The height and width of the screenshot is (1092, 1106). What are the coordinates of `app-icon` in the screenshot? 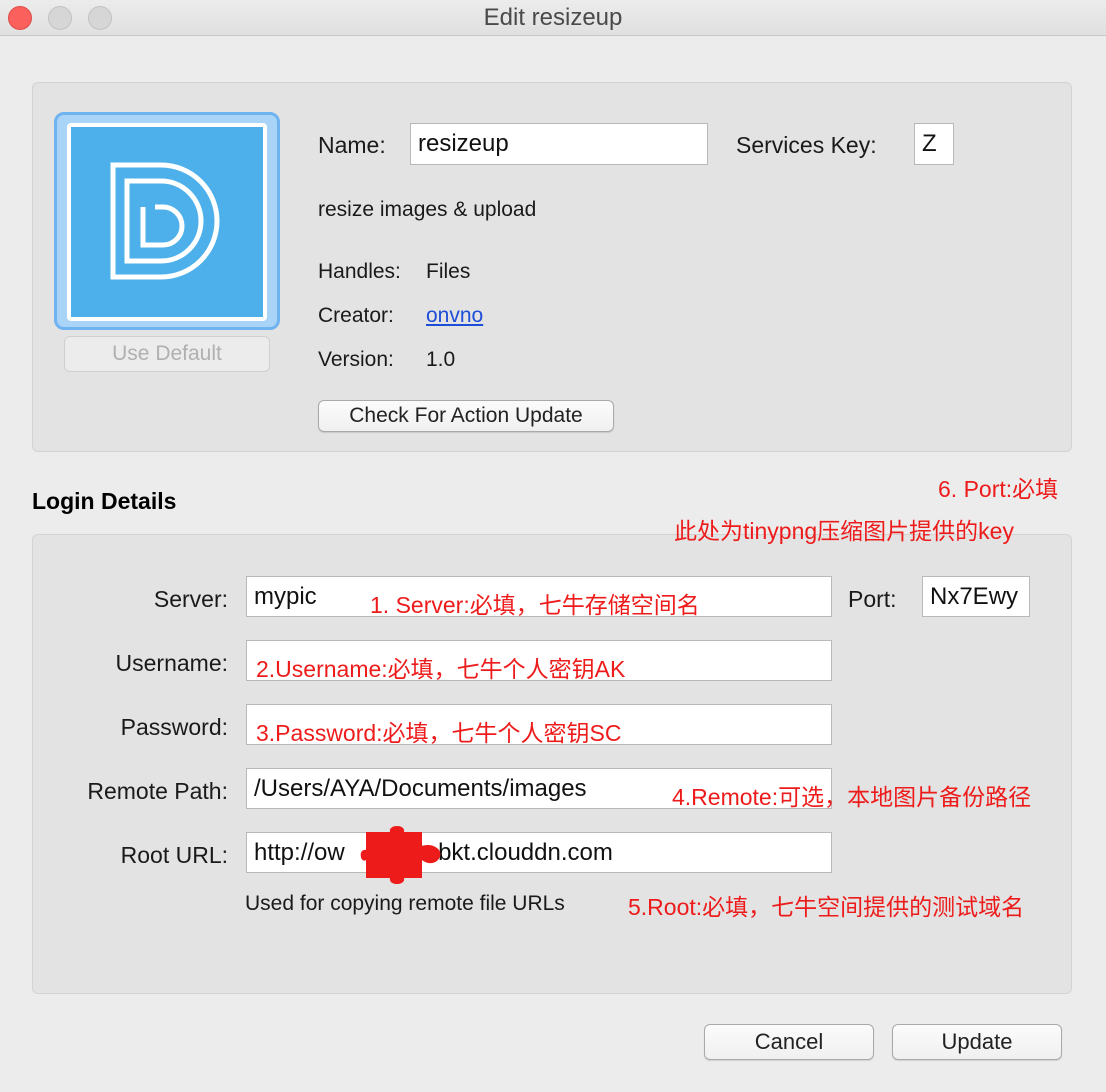 It's located at (167, 222).